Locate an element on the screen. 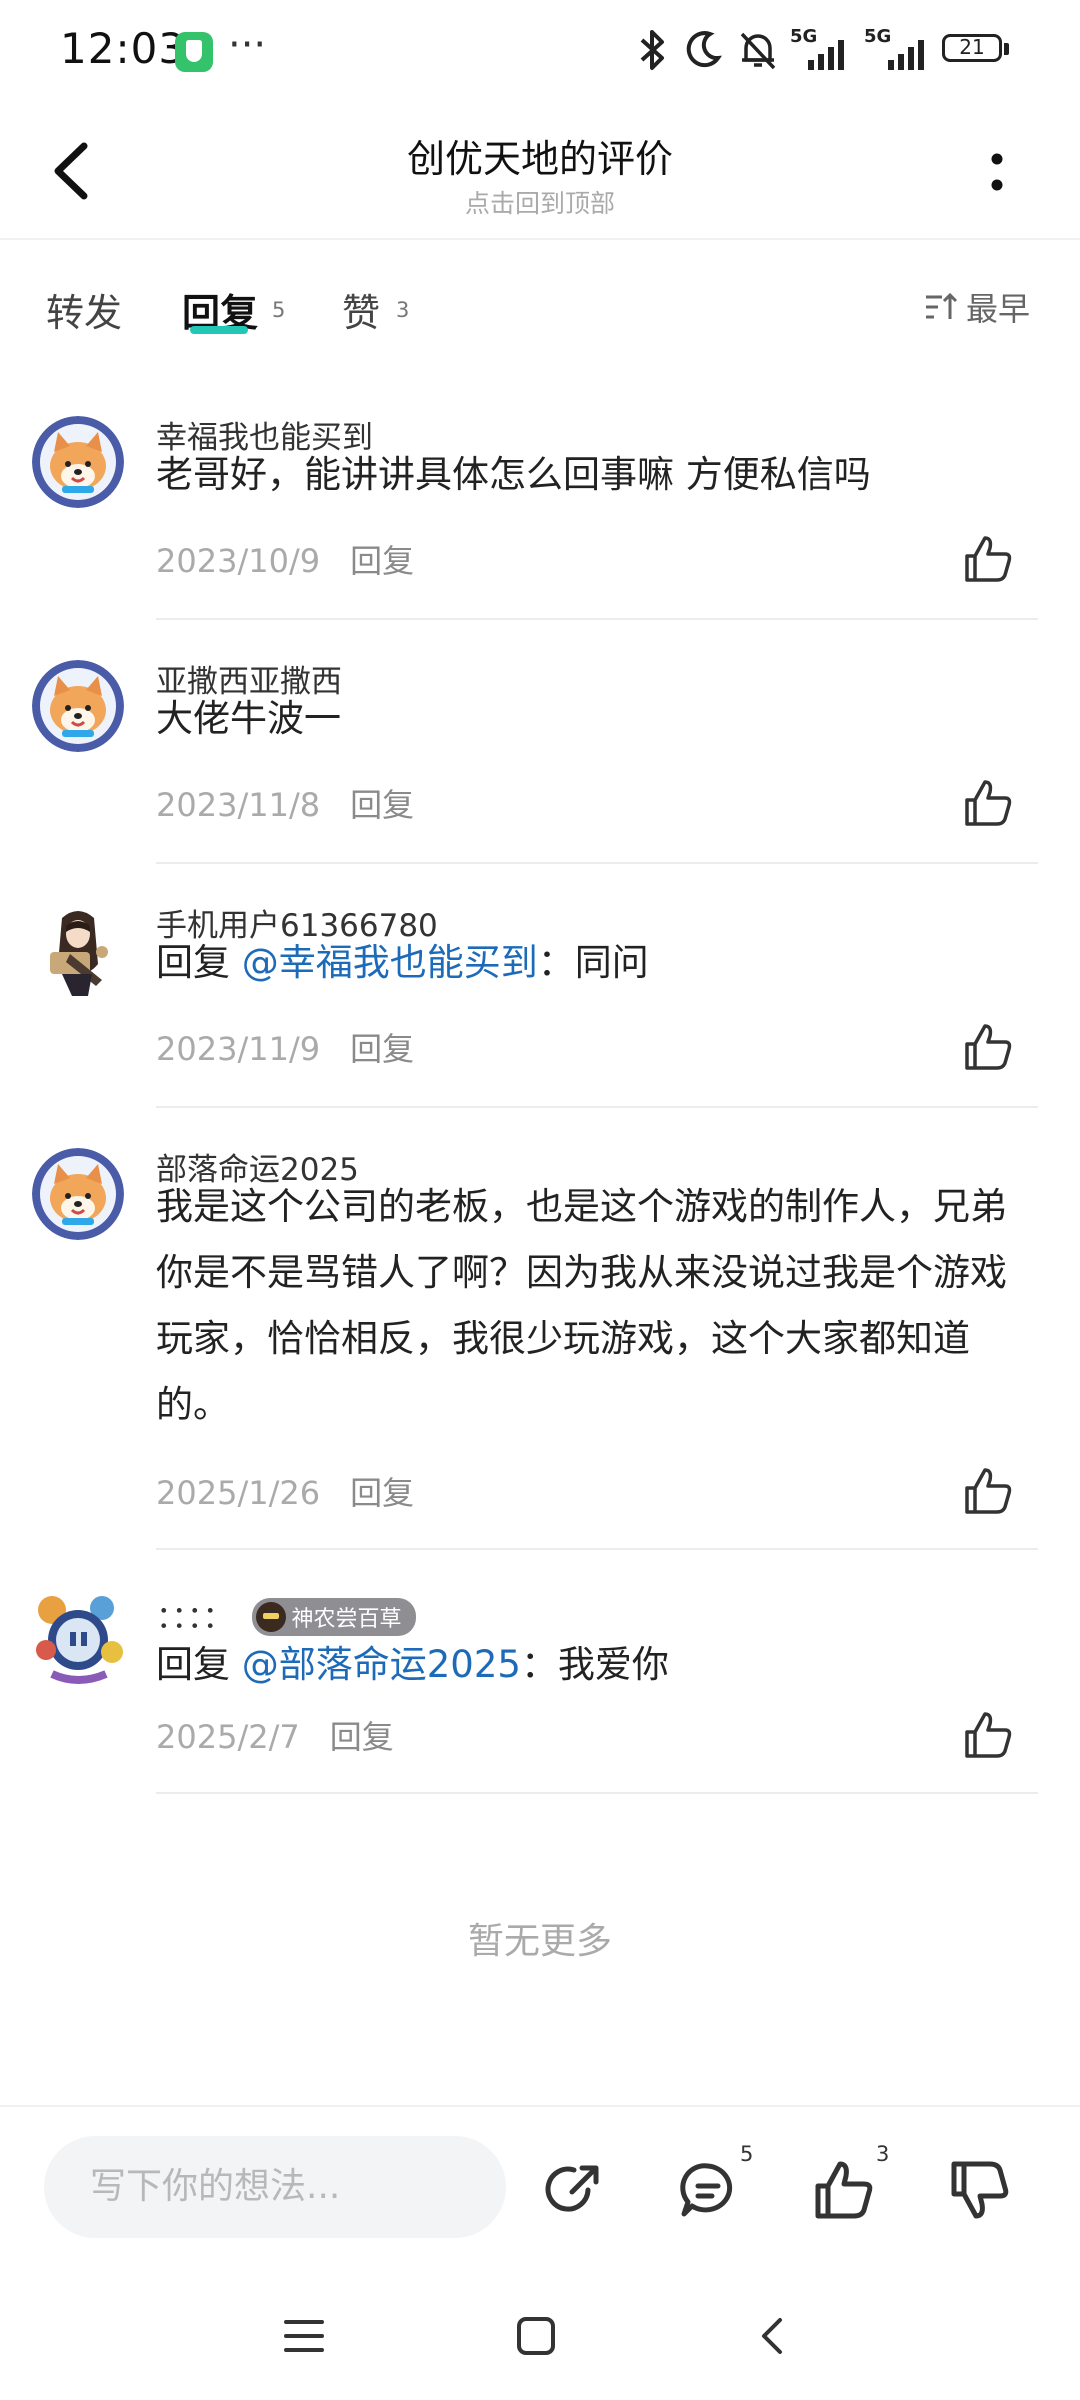 This screenshot has width=1080, height=2400. comment-meta: 2025/2/7 回复 is located at coordinates (275, 1735).